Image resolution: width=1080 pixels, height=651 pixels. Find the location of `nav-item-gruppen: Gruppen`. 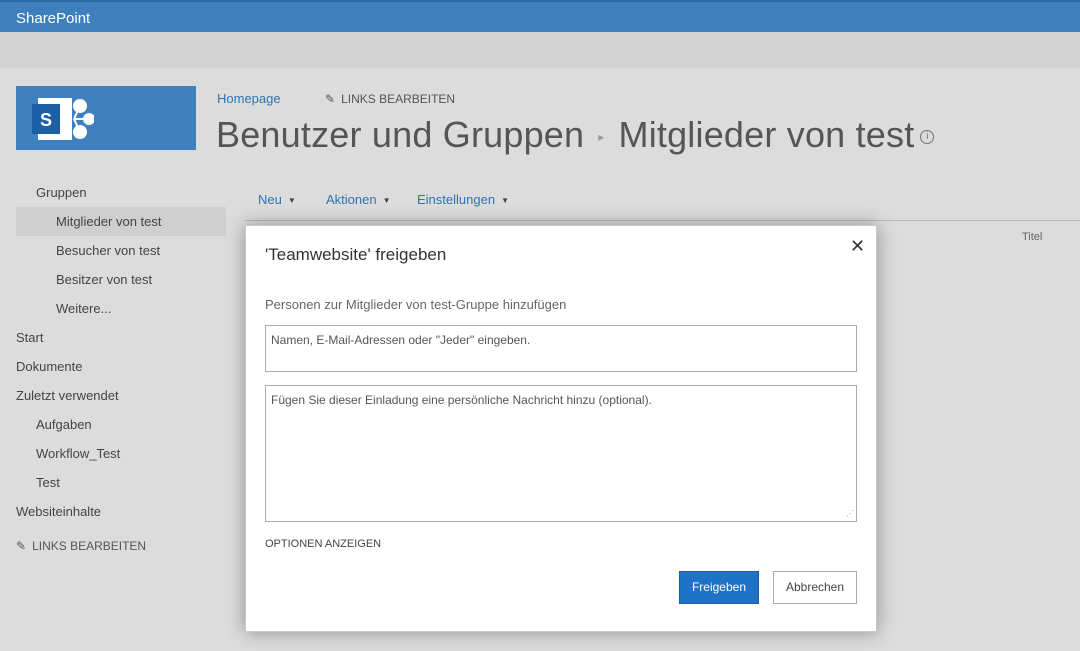

nav-item-gruppen: Gruppen is located at coordinates (121, 192).